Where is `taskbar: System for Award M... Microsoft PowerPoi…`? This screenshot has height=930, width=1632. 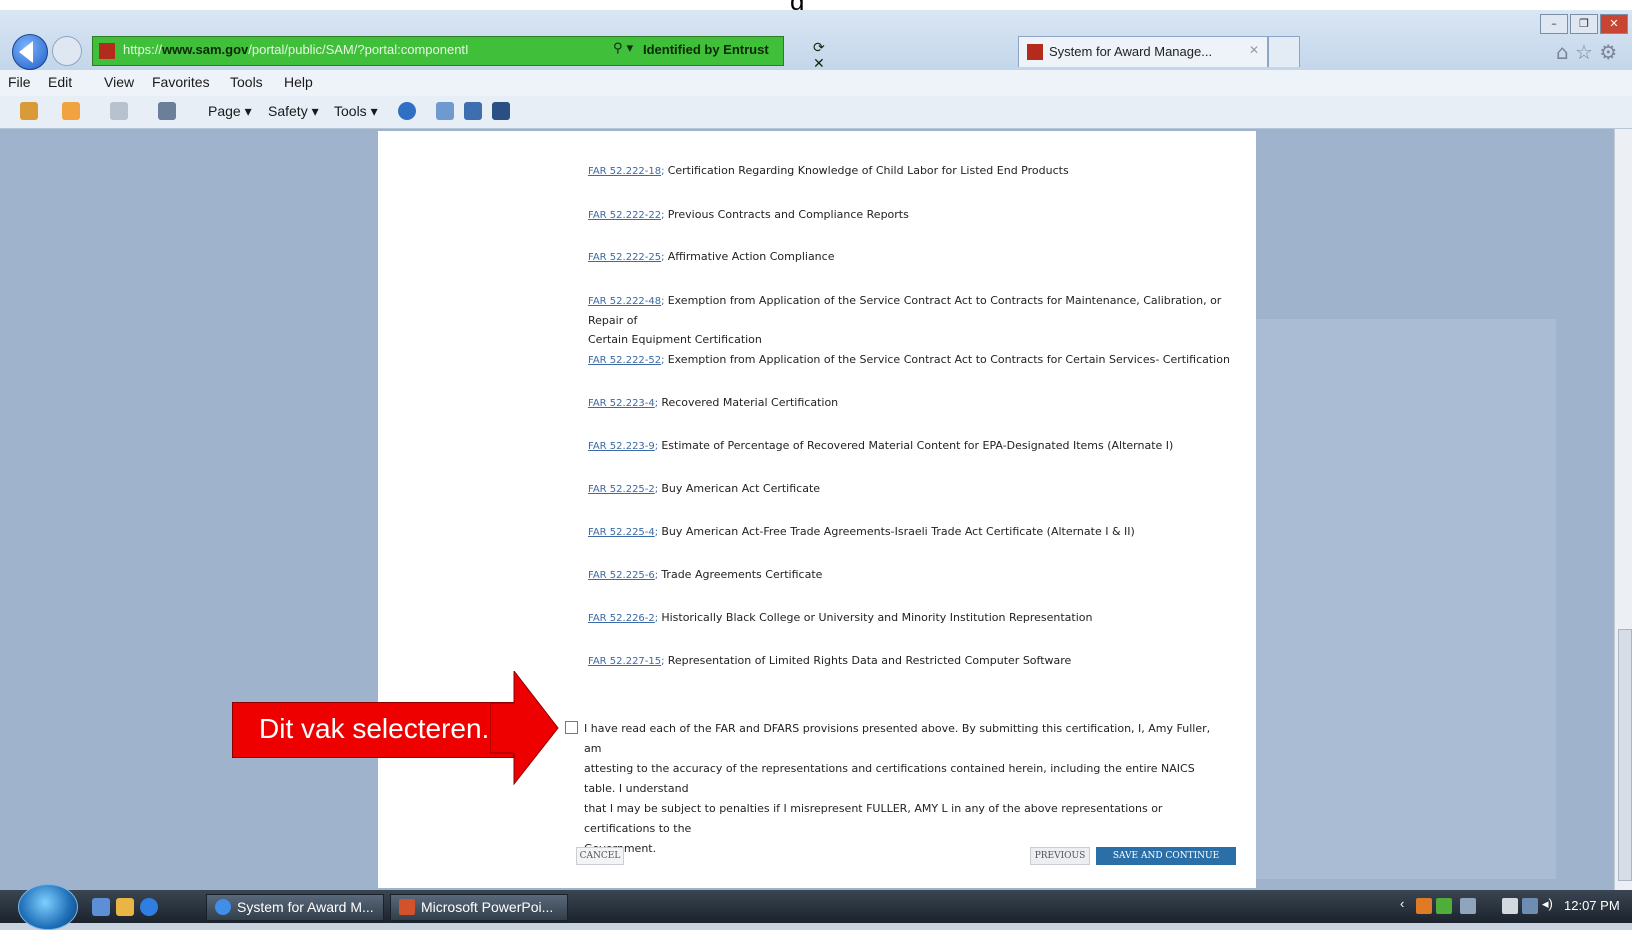
taskbar: System for Award M... Microsoft PowerPoi… is located at coordinates (816, 907).